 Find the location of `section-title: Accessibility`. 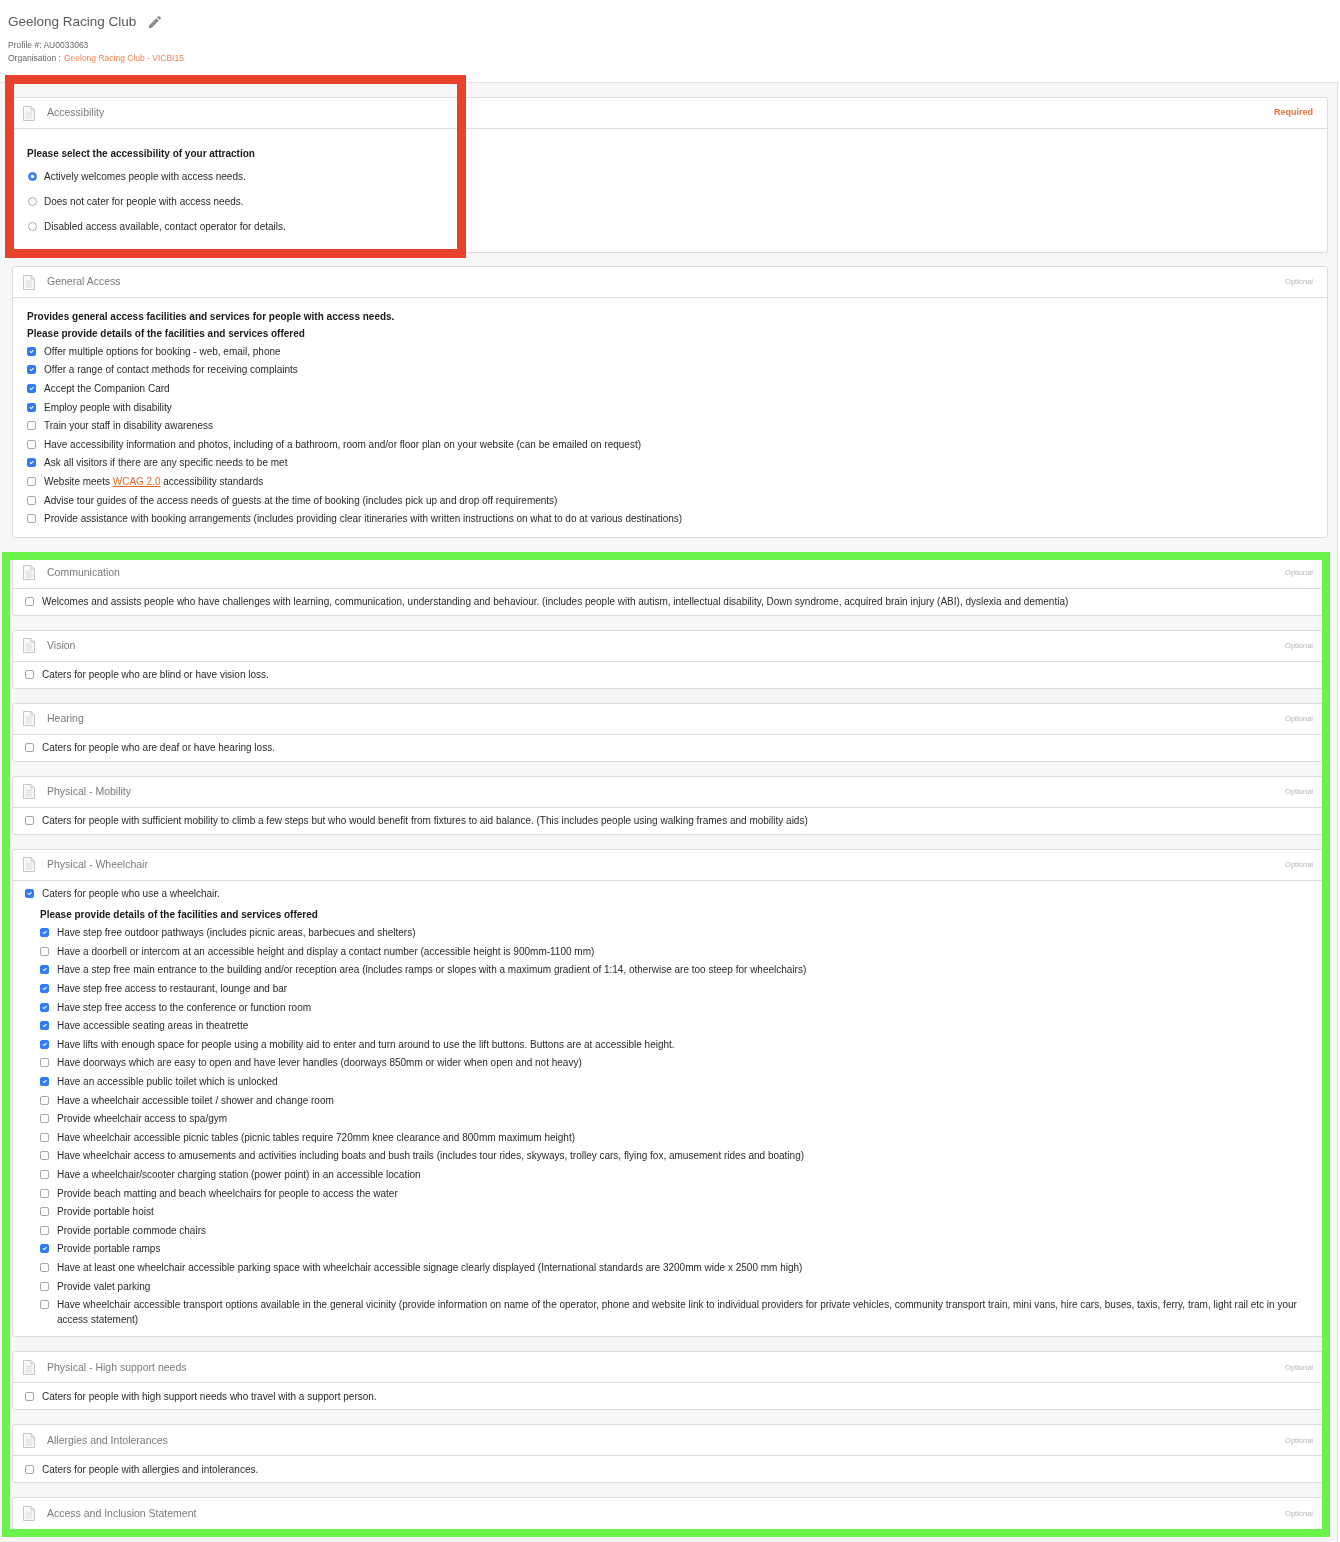

section-title: Accessibility is located at coordinates (76, 113).